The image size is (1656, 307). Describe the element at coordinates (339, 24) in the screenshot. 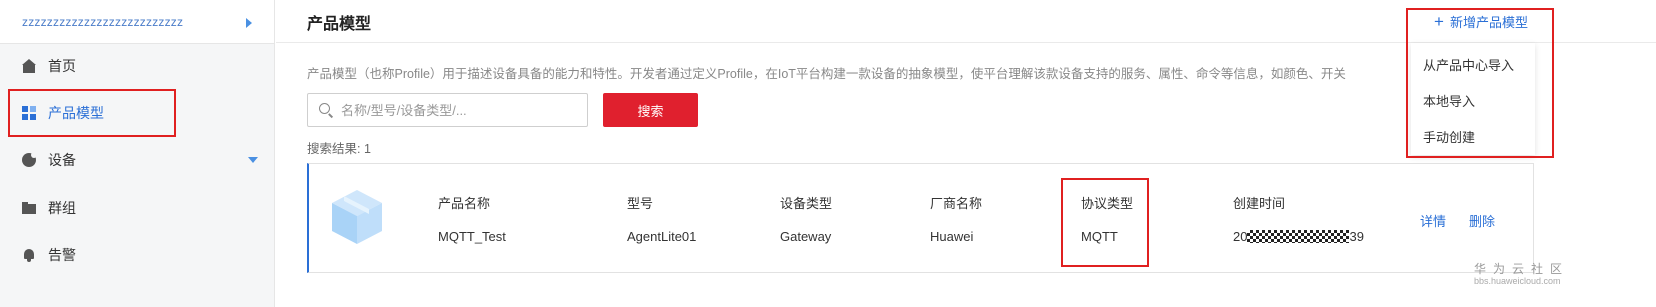

I see `page-title: 产品模型` at that location.